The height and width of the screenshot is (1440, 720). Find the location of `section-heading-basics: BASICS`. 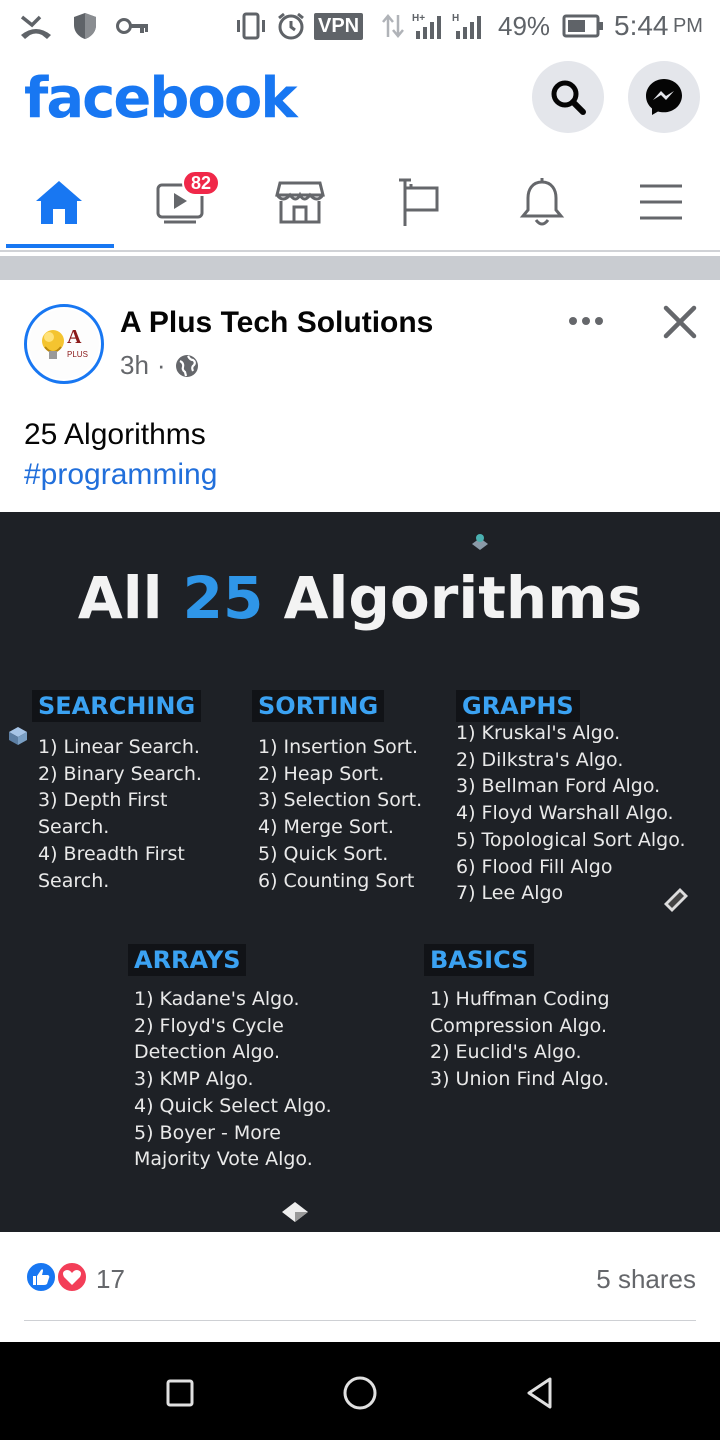

section-heading-basics: BASICS is located at coordinates (479, 960).